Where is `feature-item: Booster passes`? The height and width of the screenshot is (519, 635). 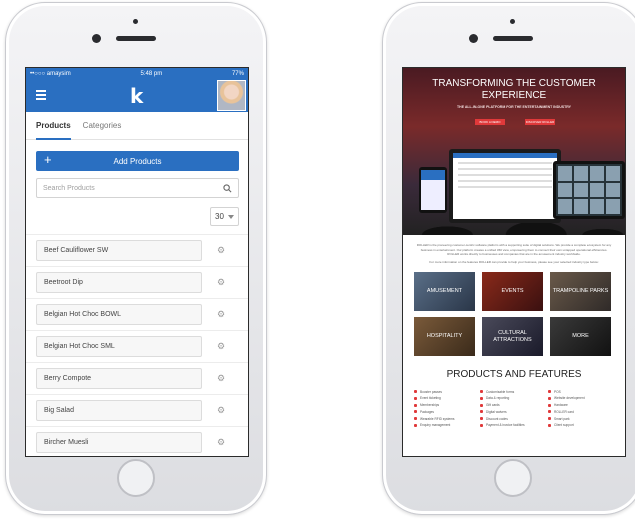 feature-item: Booster passes is located at coordinates (447, 391).